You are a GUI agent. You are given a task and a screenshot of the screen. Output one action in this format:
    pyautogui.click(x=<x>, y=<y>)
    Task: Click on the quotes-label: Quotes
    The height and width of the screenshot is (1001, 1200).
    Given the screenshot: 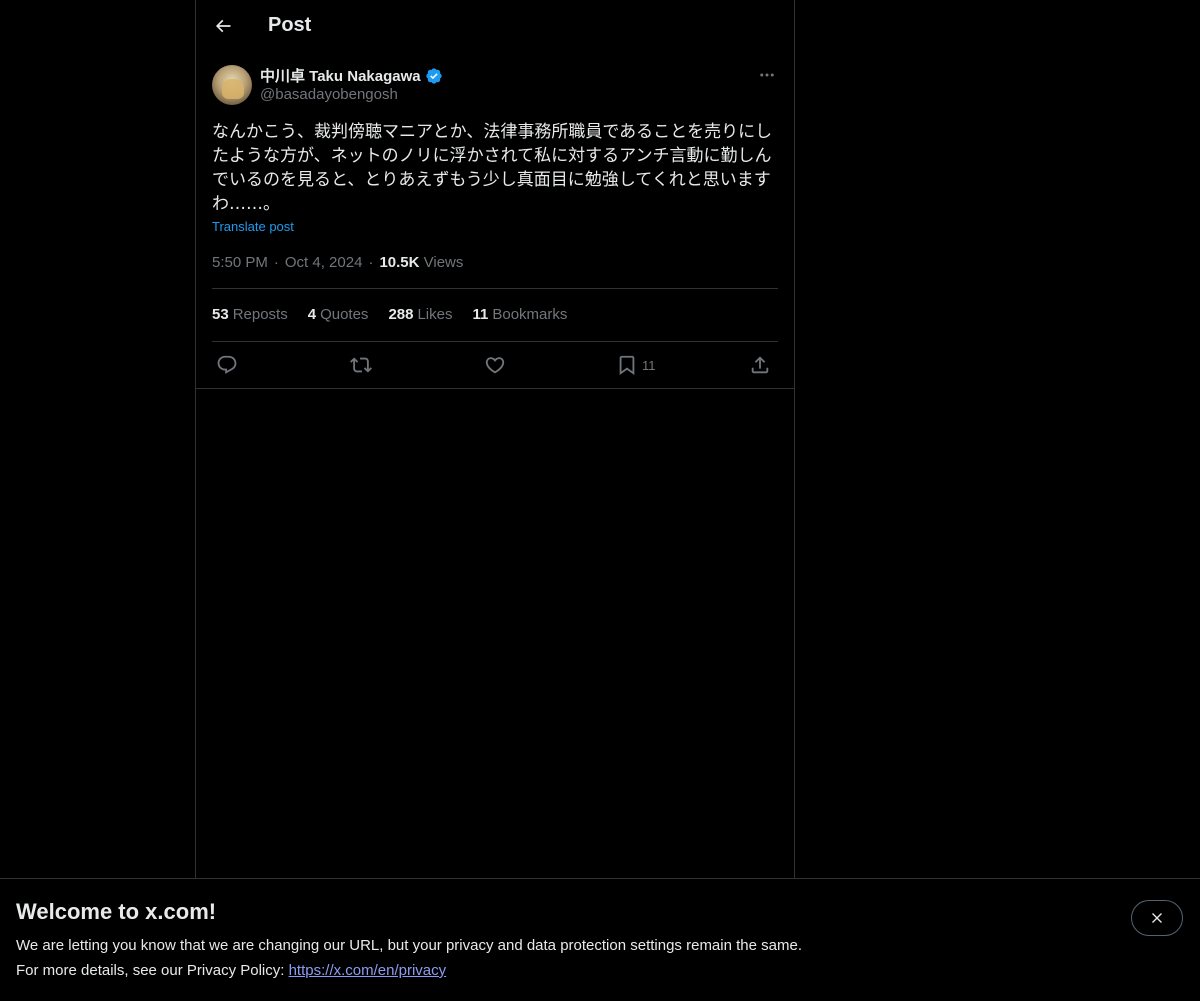 What is the action you would take?
    pyautogui.click(x=344, y=314)
    